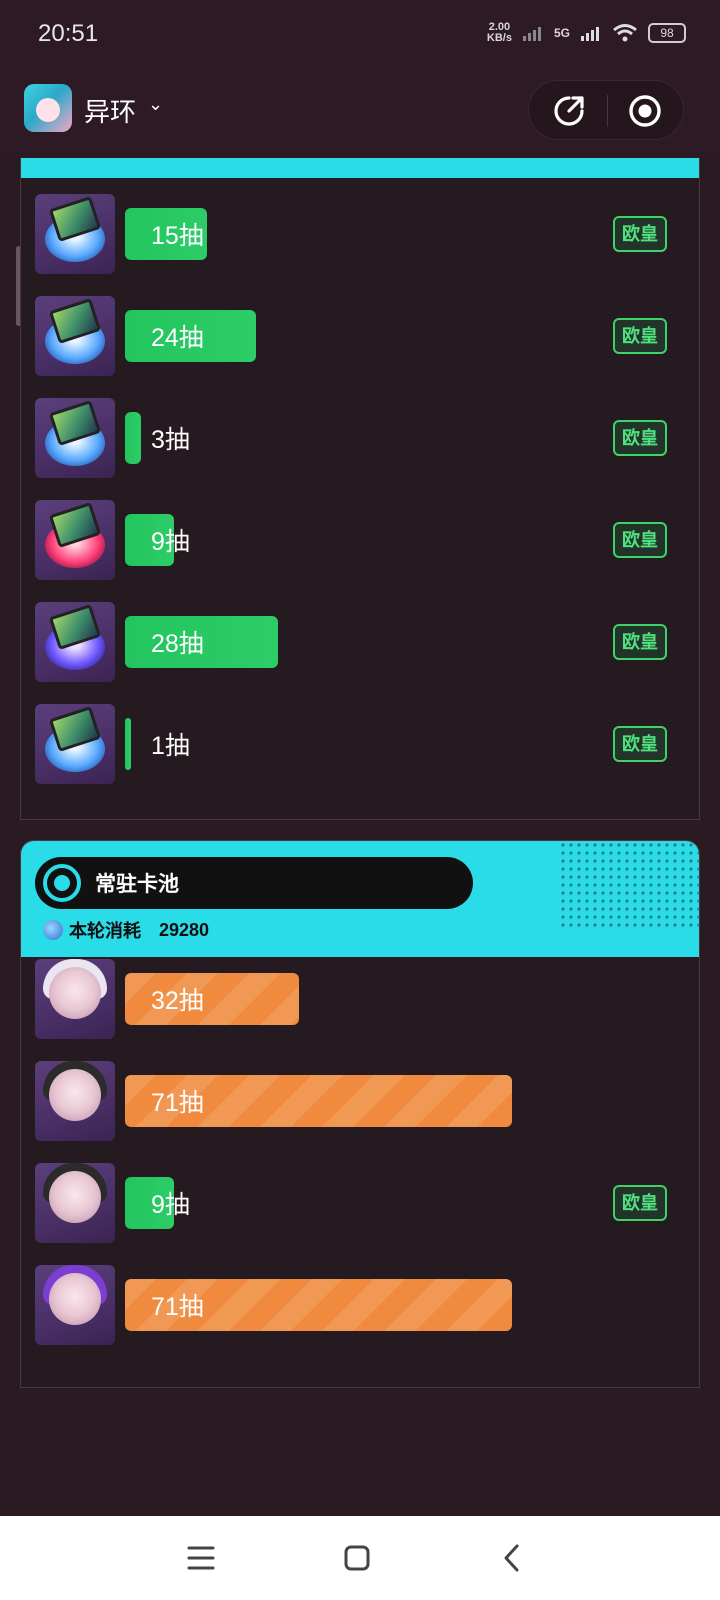 This screenshot has width=720, height=1600. What do you see at coordinates (177, 644) in the screenshot?
I see `pull-count-label: 28抽` at bounding box center [177, 644].